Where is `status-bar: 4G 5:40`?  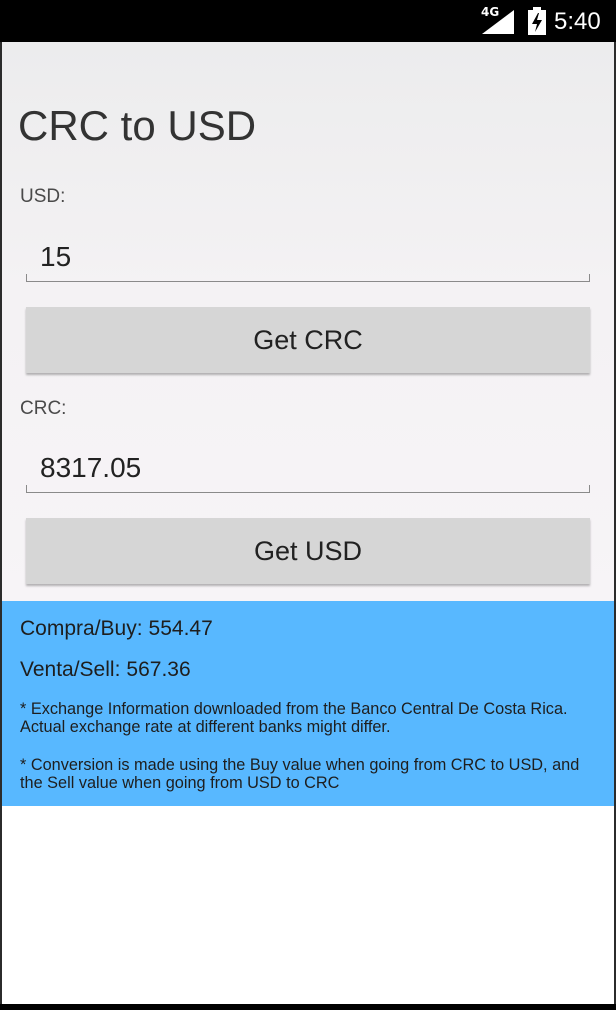
status-bar: 4G 5:40 is located at coordinates (308, 21).